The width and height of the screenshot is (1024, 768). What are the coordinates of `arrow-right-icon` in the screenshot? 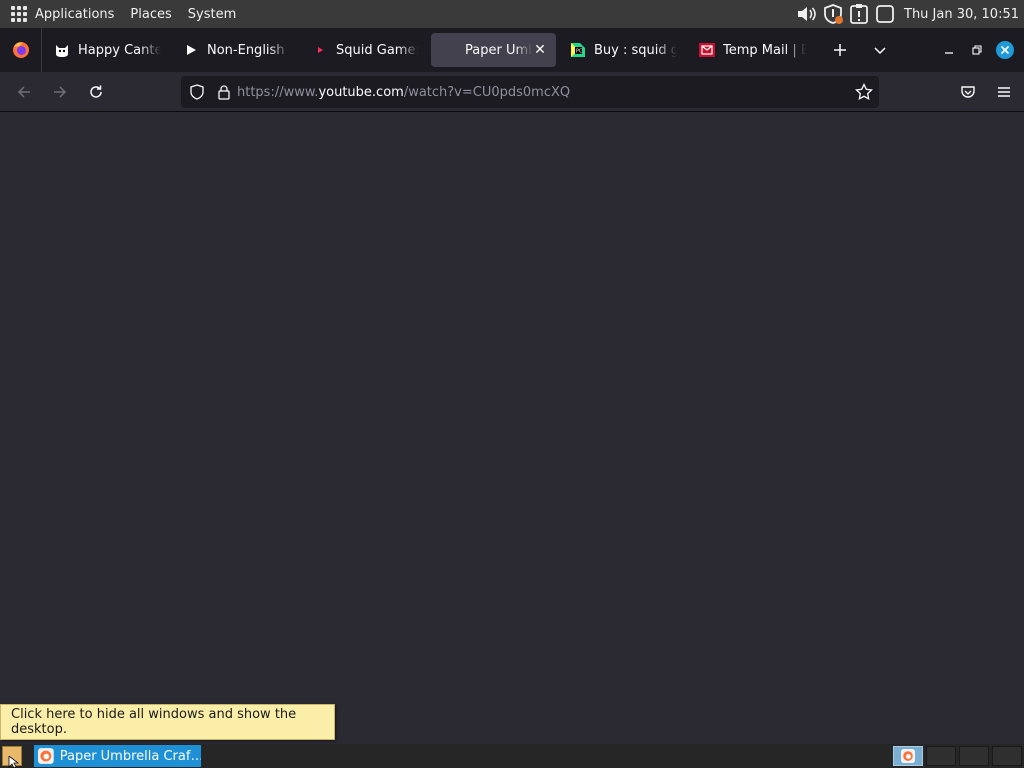 It's located at (60, 91).